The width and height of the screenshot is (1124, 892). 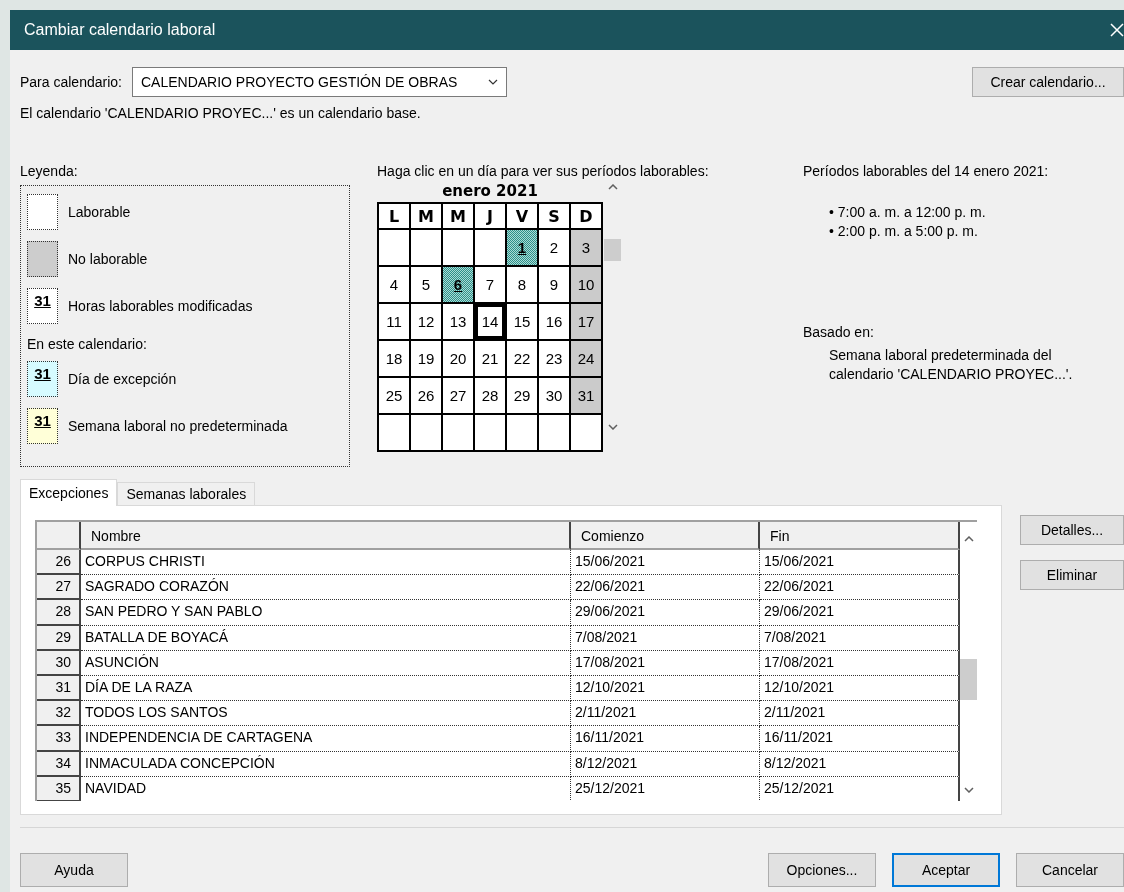 What do you see at coordinates (394, 358) in the screenshot?
I see `calendar-day: 18` at bounding box center [394, 358].